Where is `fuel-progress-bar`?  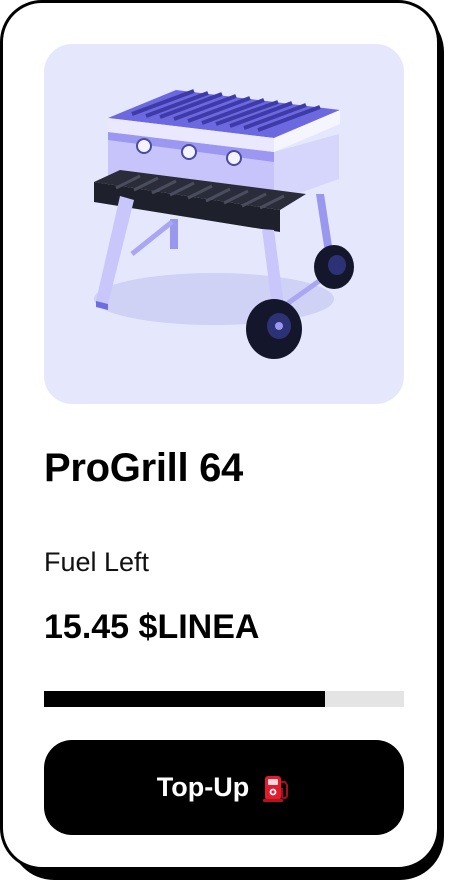 fuel-progress-bar is located at coordinates (224, 699).